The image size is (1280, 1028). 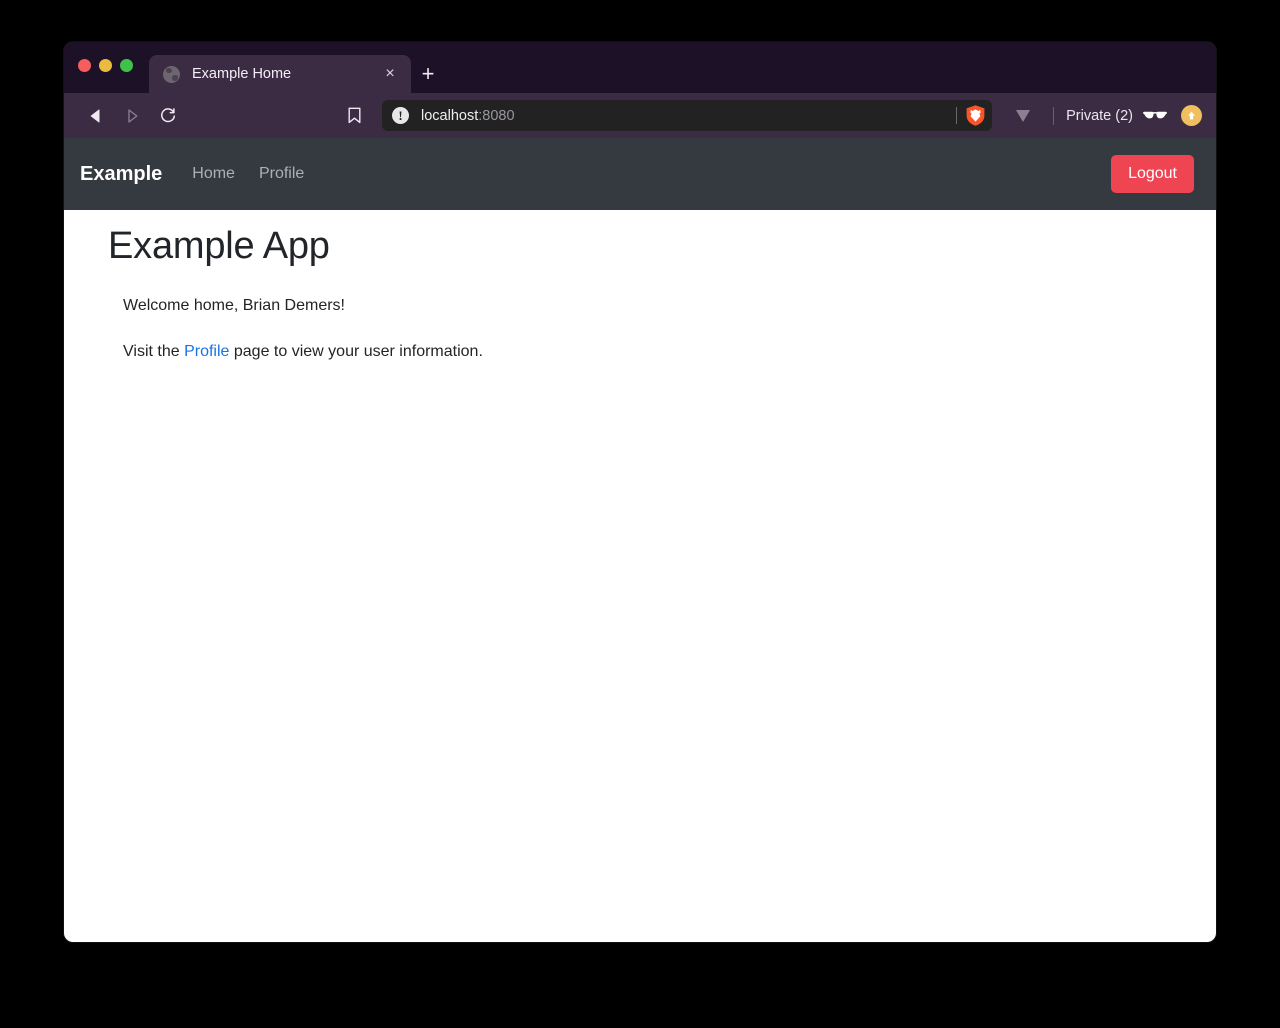 I want to click on close-window-button, so click(x=84, y=65).